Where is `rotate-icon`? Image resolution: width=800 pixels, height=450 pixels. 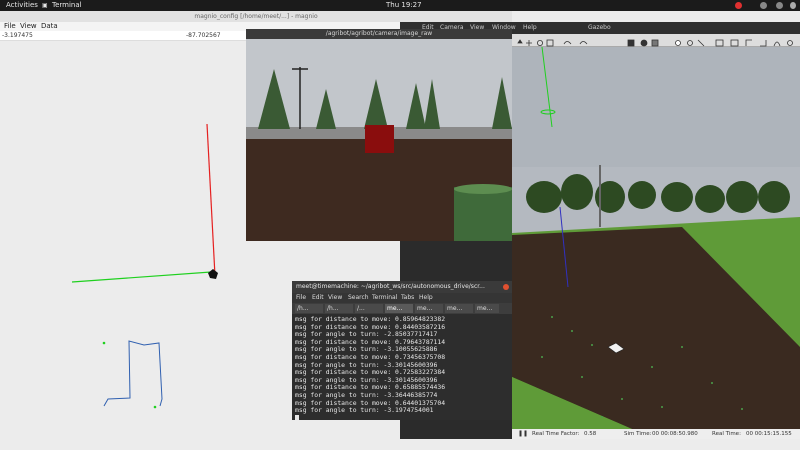 rotate-icon is located at coordinates (539, 43).